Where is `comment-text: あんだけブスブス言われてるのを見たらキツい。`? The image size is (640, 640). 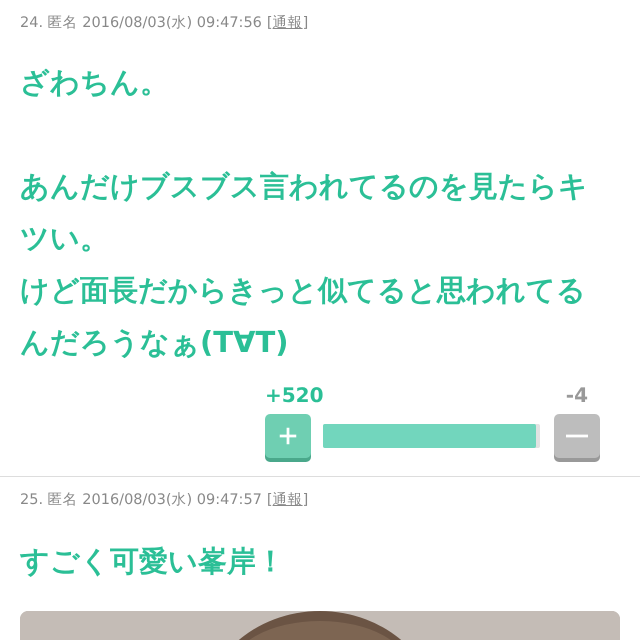
comment-text: あんだけブスブス言われてるのを見たらキツい。 is located at coordinates (304, 212).